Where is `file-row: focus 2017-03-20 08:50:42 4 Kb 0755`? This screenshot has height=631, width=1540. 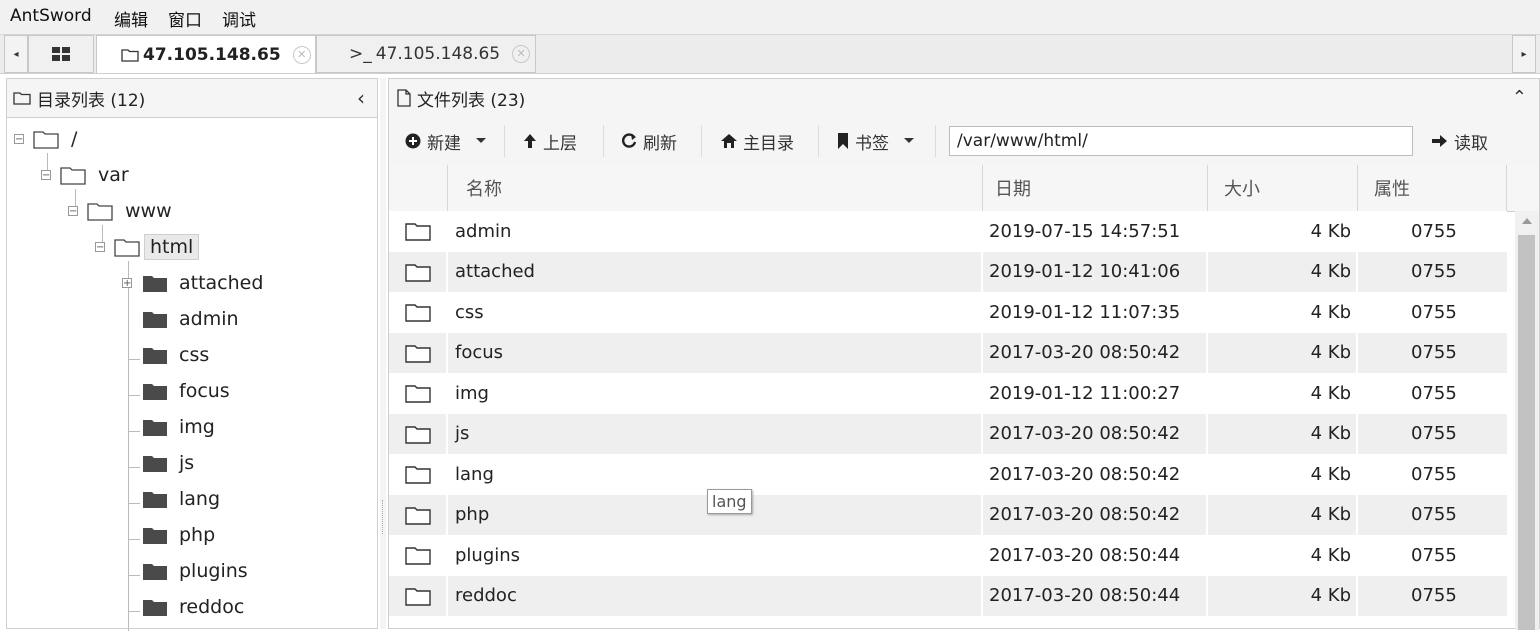 file-row: focus 2017-03-20 08:50:42 4 Kb 0755 is located at coordinates (948, 352).